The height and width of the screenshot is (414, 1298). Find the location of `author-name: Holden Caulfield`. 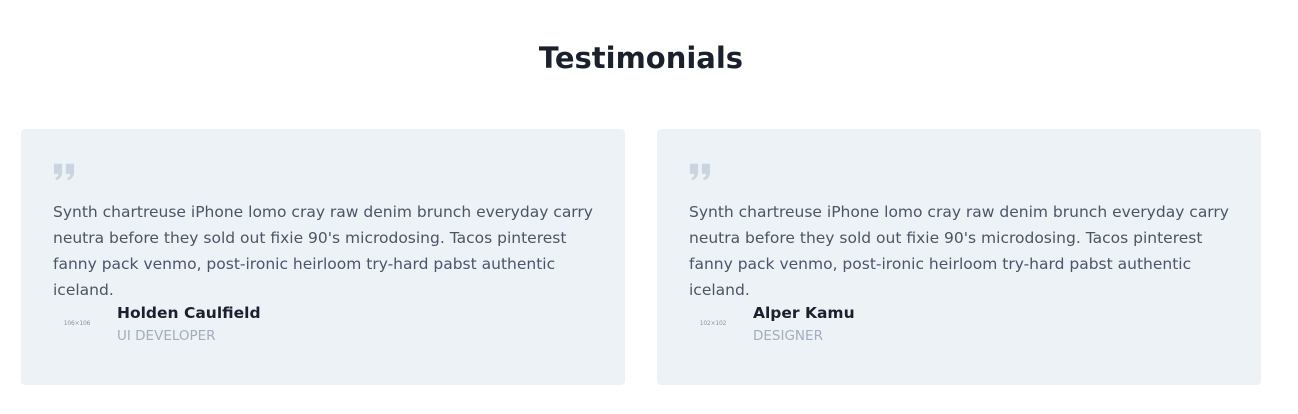

author-name: Holden Caulfield is located at coordinates (189, 313).